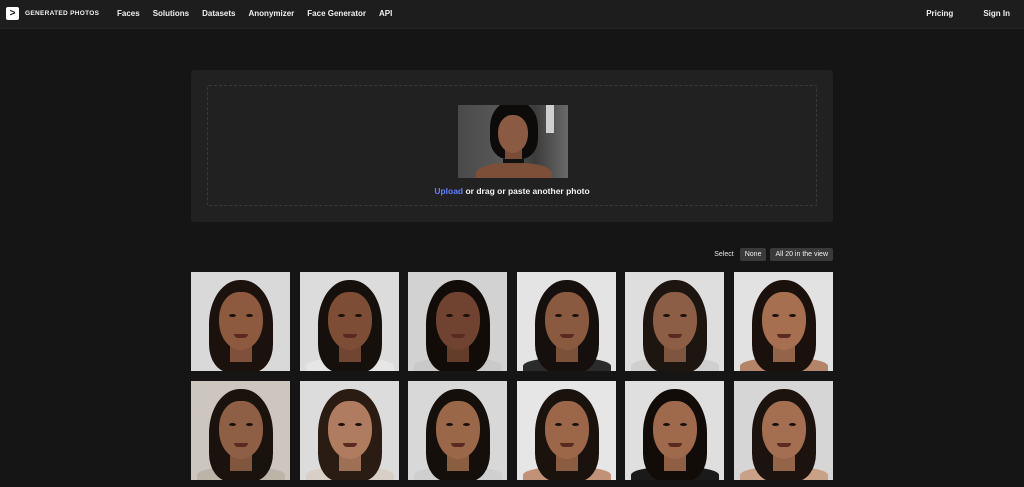 The image size is (1024, 487). Describe the element at coordinates (996, 13) in the screenshot. I see `sign-in-link: Sign In` at that location.